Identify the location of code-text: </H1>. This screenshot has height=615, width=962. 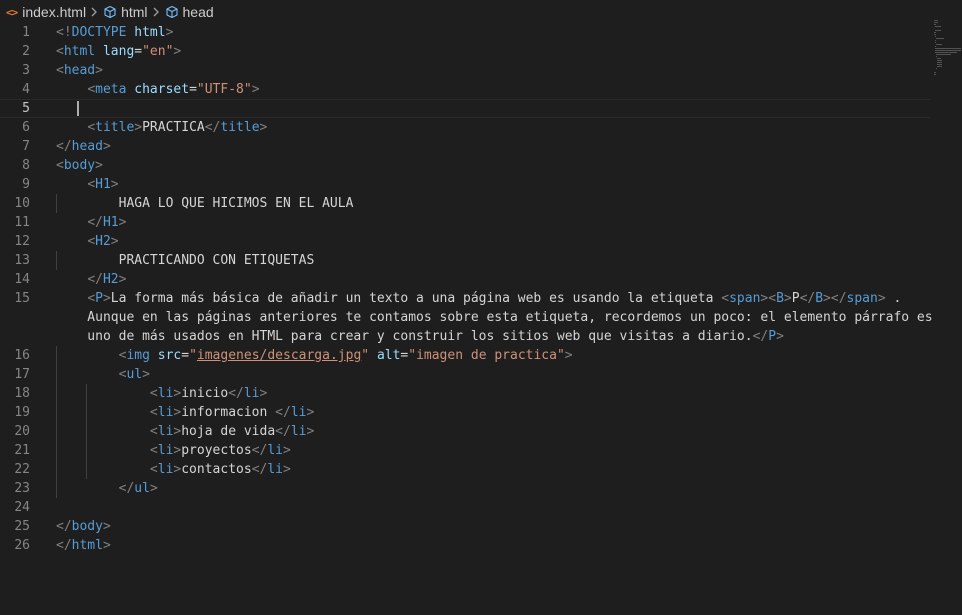
(91, 222).